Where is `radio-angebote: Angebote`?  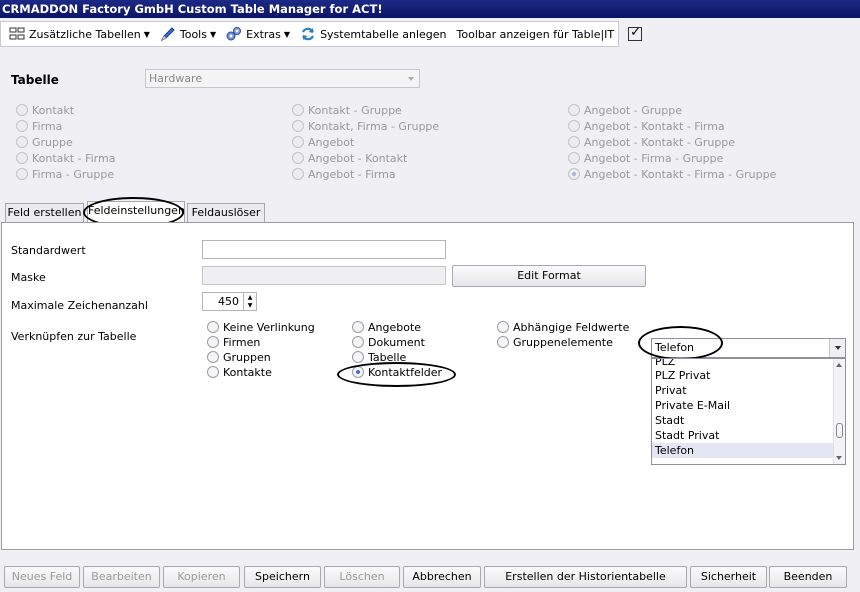
radio-angebote: Angebote is located at coordinates (386, 327).